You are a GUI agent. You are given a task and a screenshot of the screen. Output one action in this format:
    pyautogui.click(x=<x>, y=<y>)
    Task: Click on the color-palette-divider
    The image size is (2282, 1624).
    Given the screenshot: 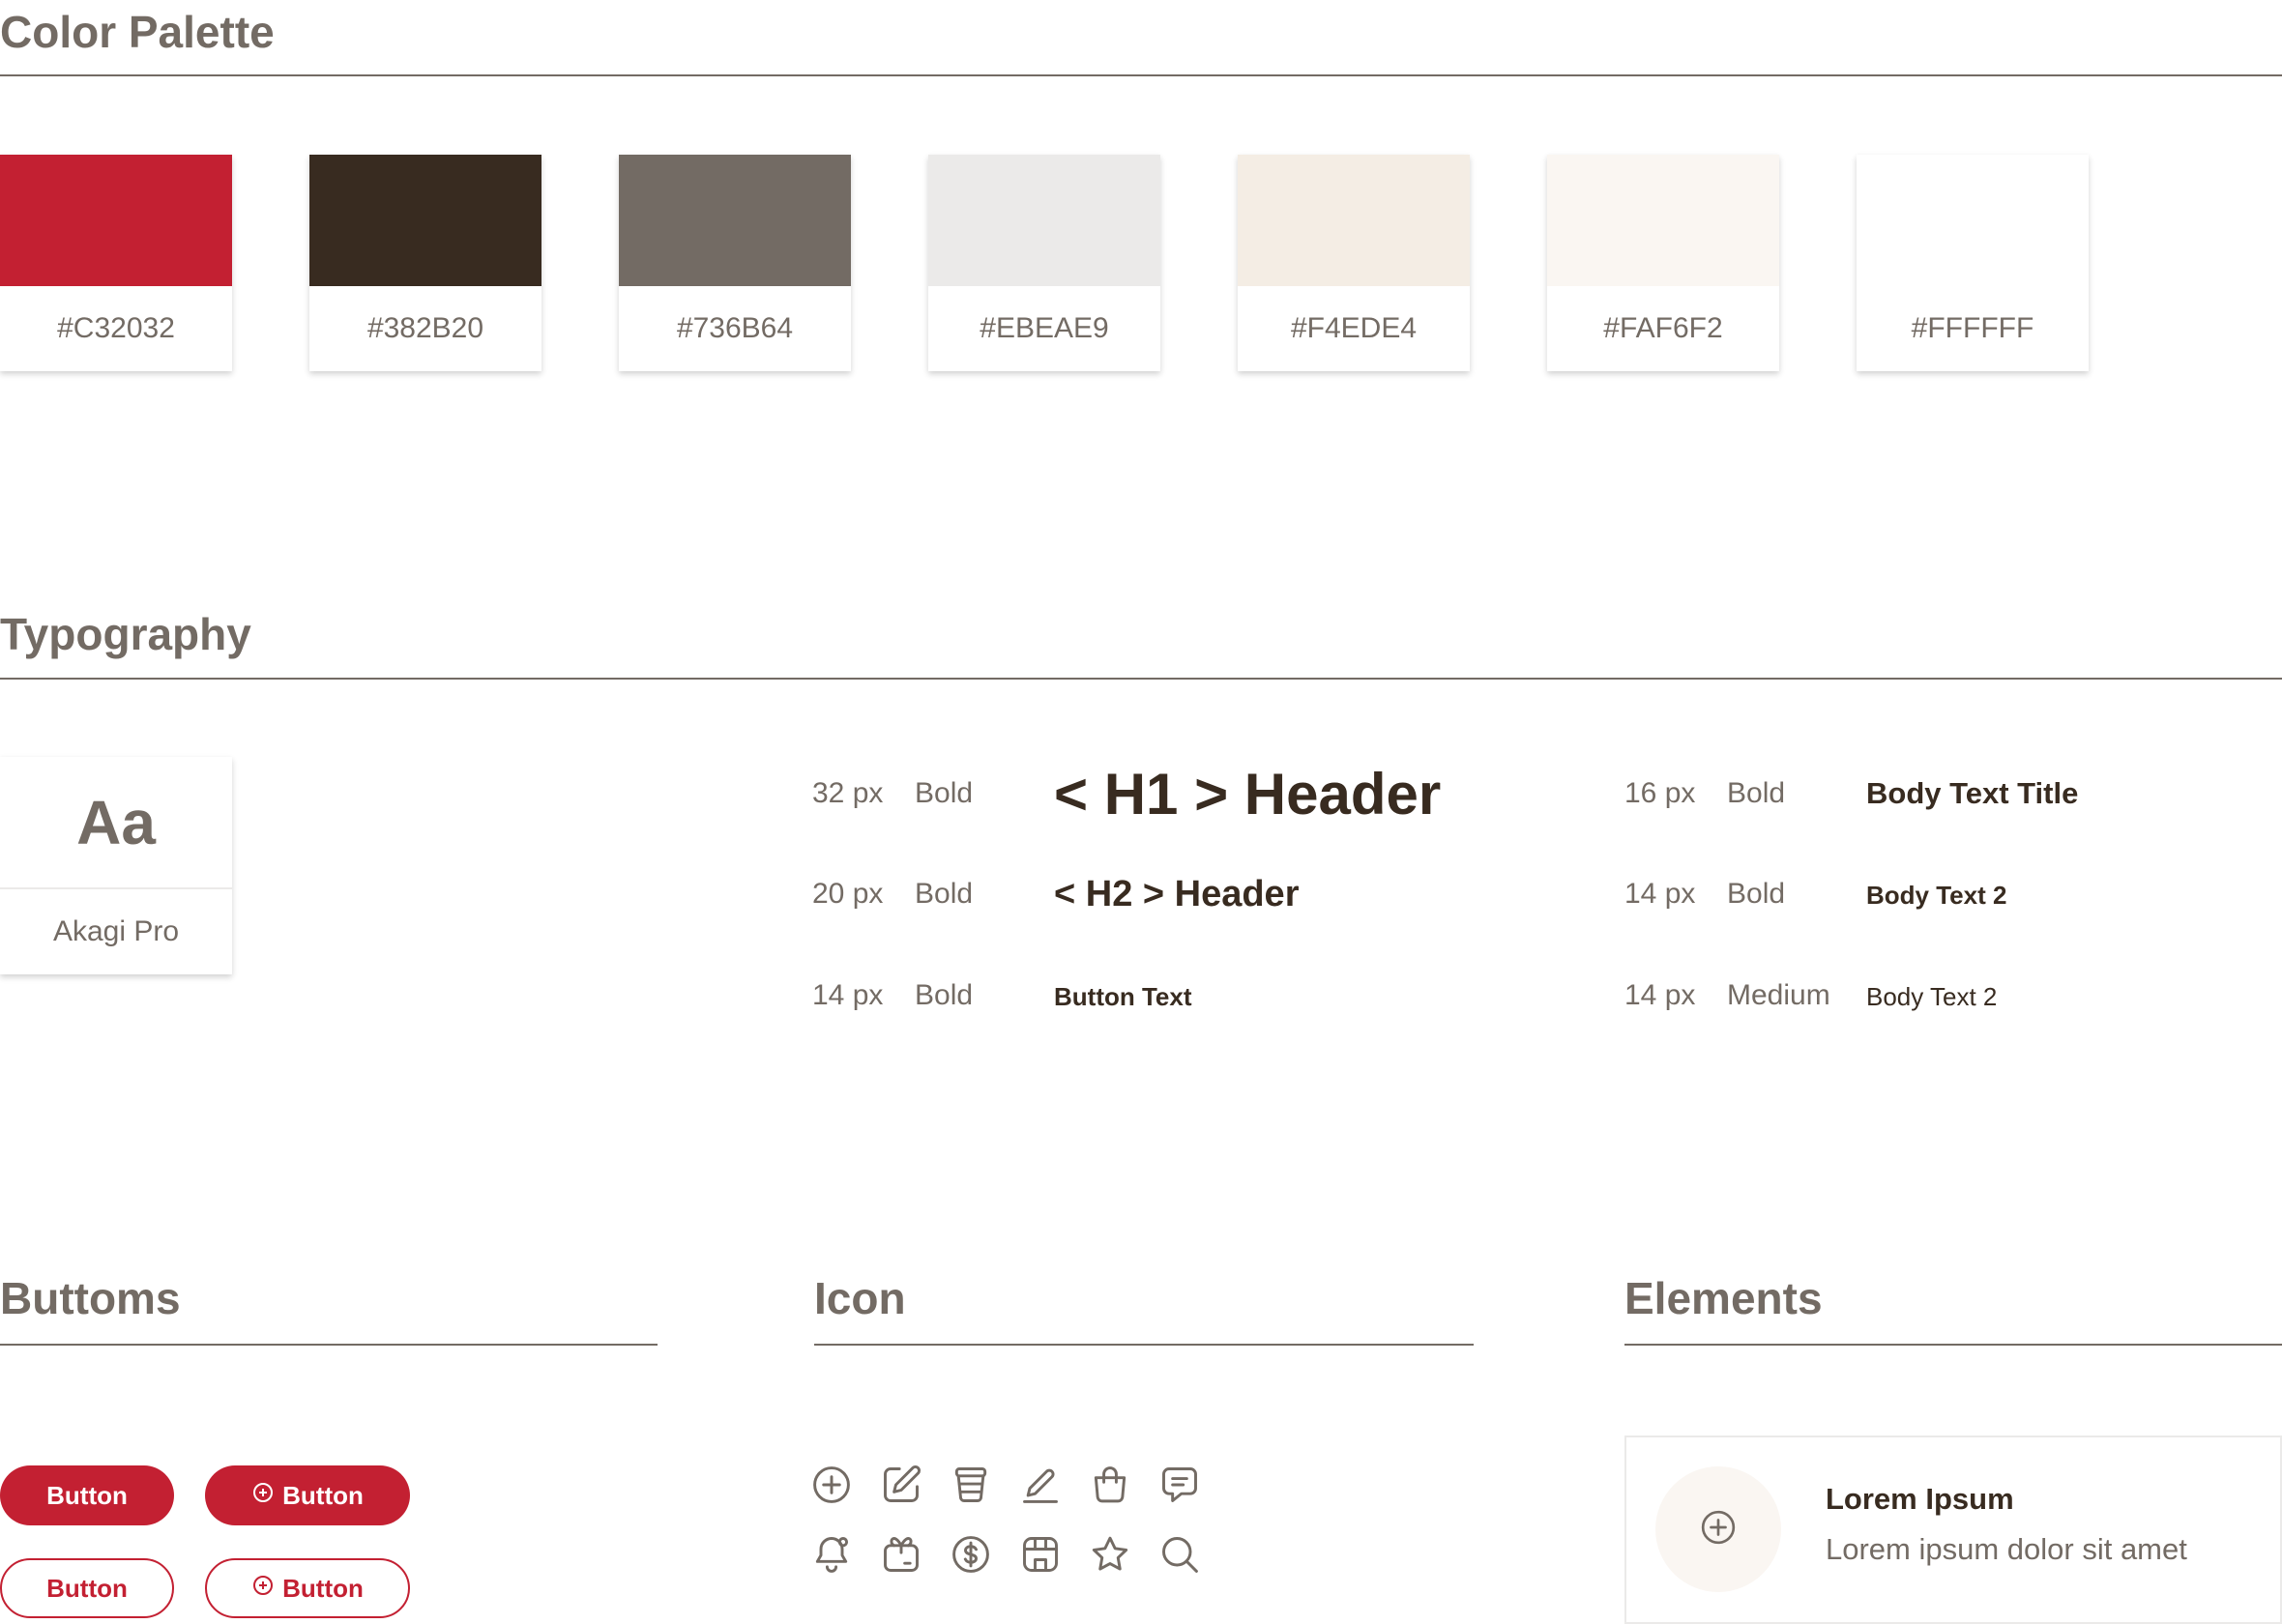 What is the action you would take?
    pyautogui.click(x=1141, y=75)
    